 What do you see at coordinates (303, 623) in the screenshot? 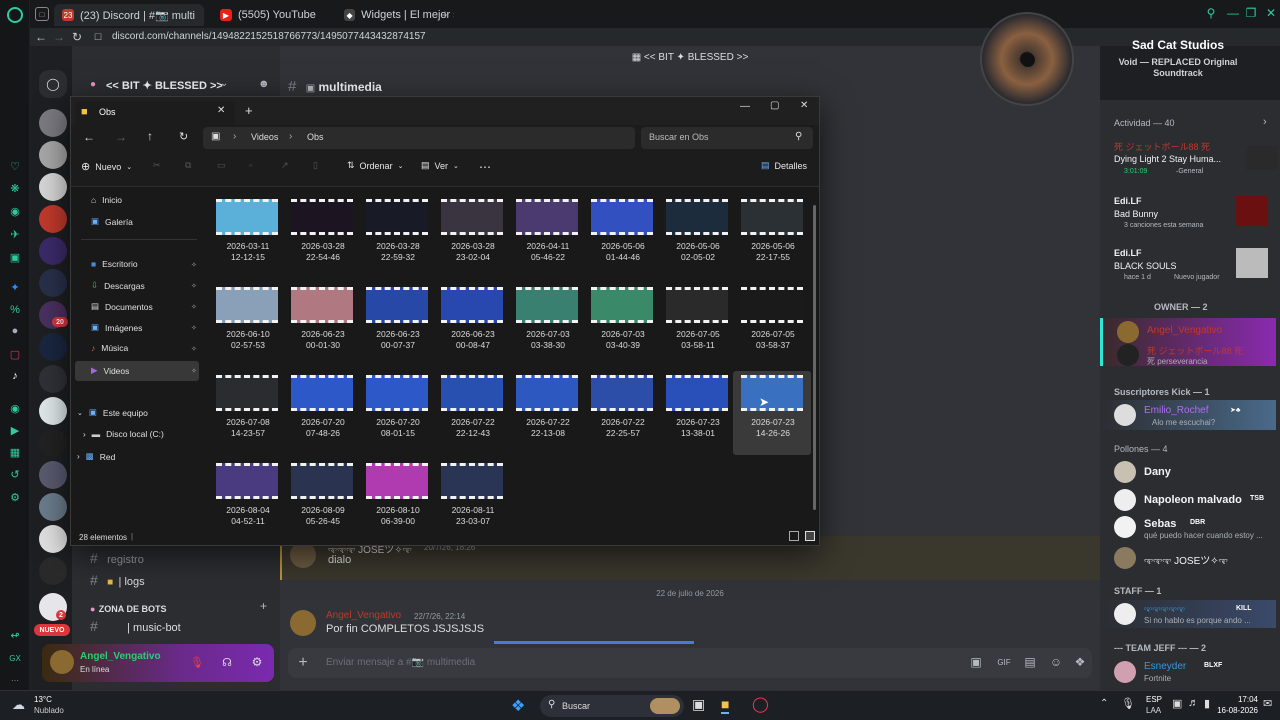
I see `avatar` at bounding box center [303, 623].